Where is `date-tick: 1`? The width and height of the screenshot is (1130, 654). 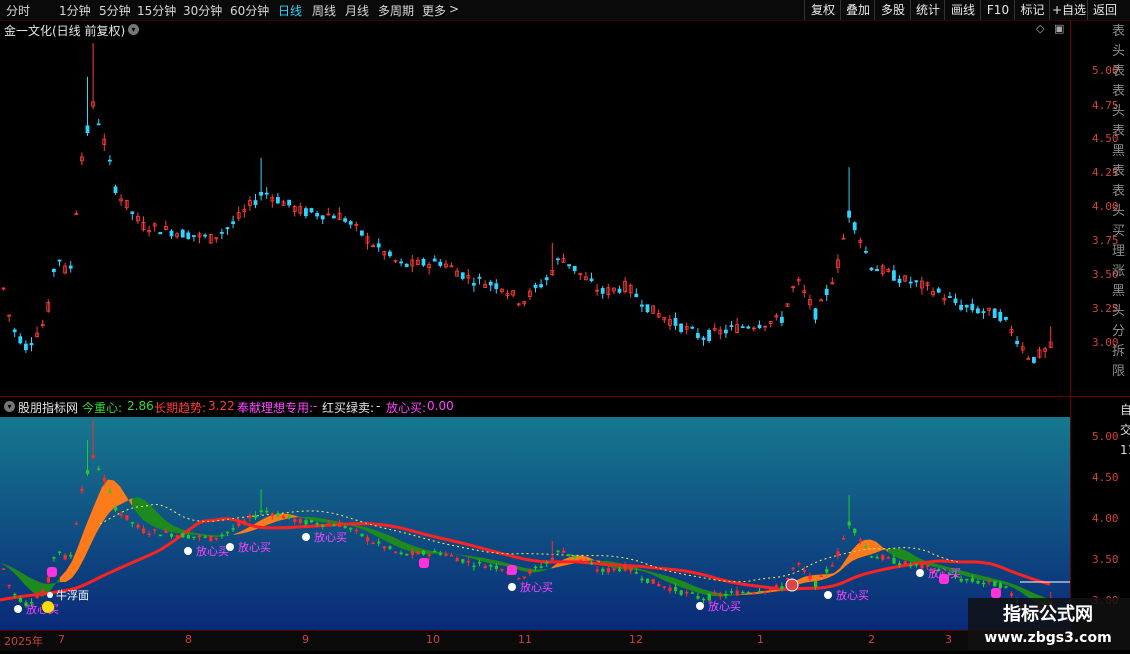
date-tick: 1 is located at coordinates (760, 639).